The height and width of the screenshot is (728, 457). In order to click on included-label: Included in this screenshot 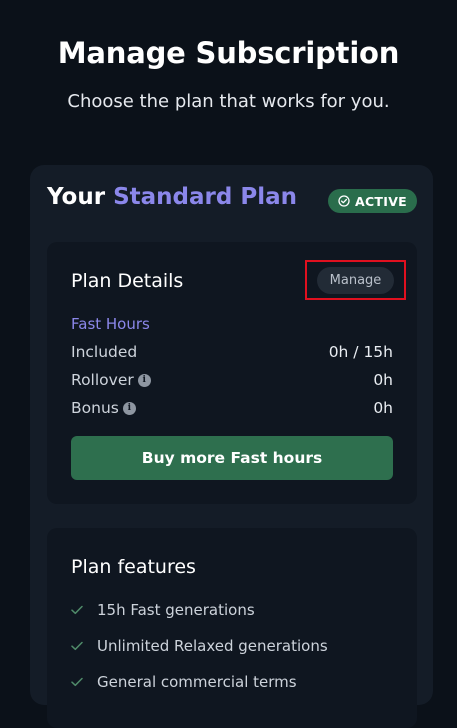, I will do `click(104, 352)`.